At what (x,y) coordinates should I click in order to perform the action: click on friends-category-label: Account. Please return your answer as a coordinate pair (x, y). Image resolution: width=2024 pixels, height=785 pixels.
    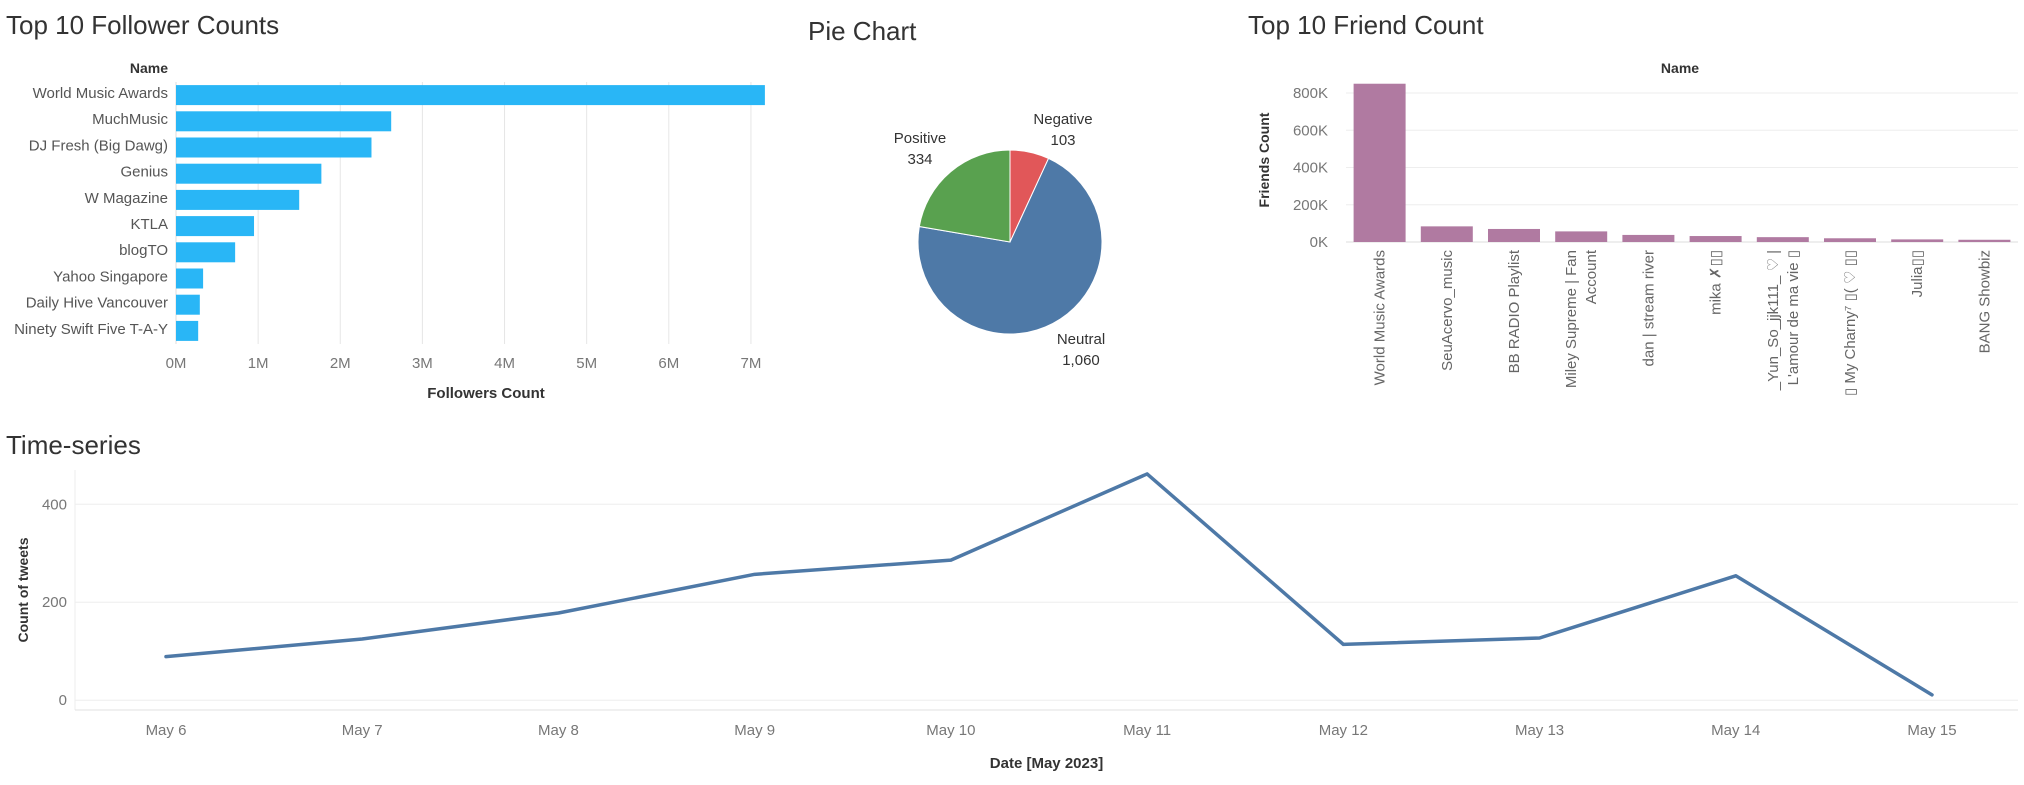
    Looking at the image, I should click on (1591, 276).